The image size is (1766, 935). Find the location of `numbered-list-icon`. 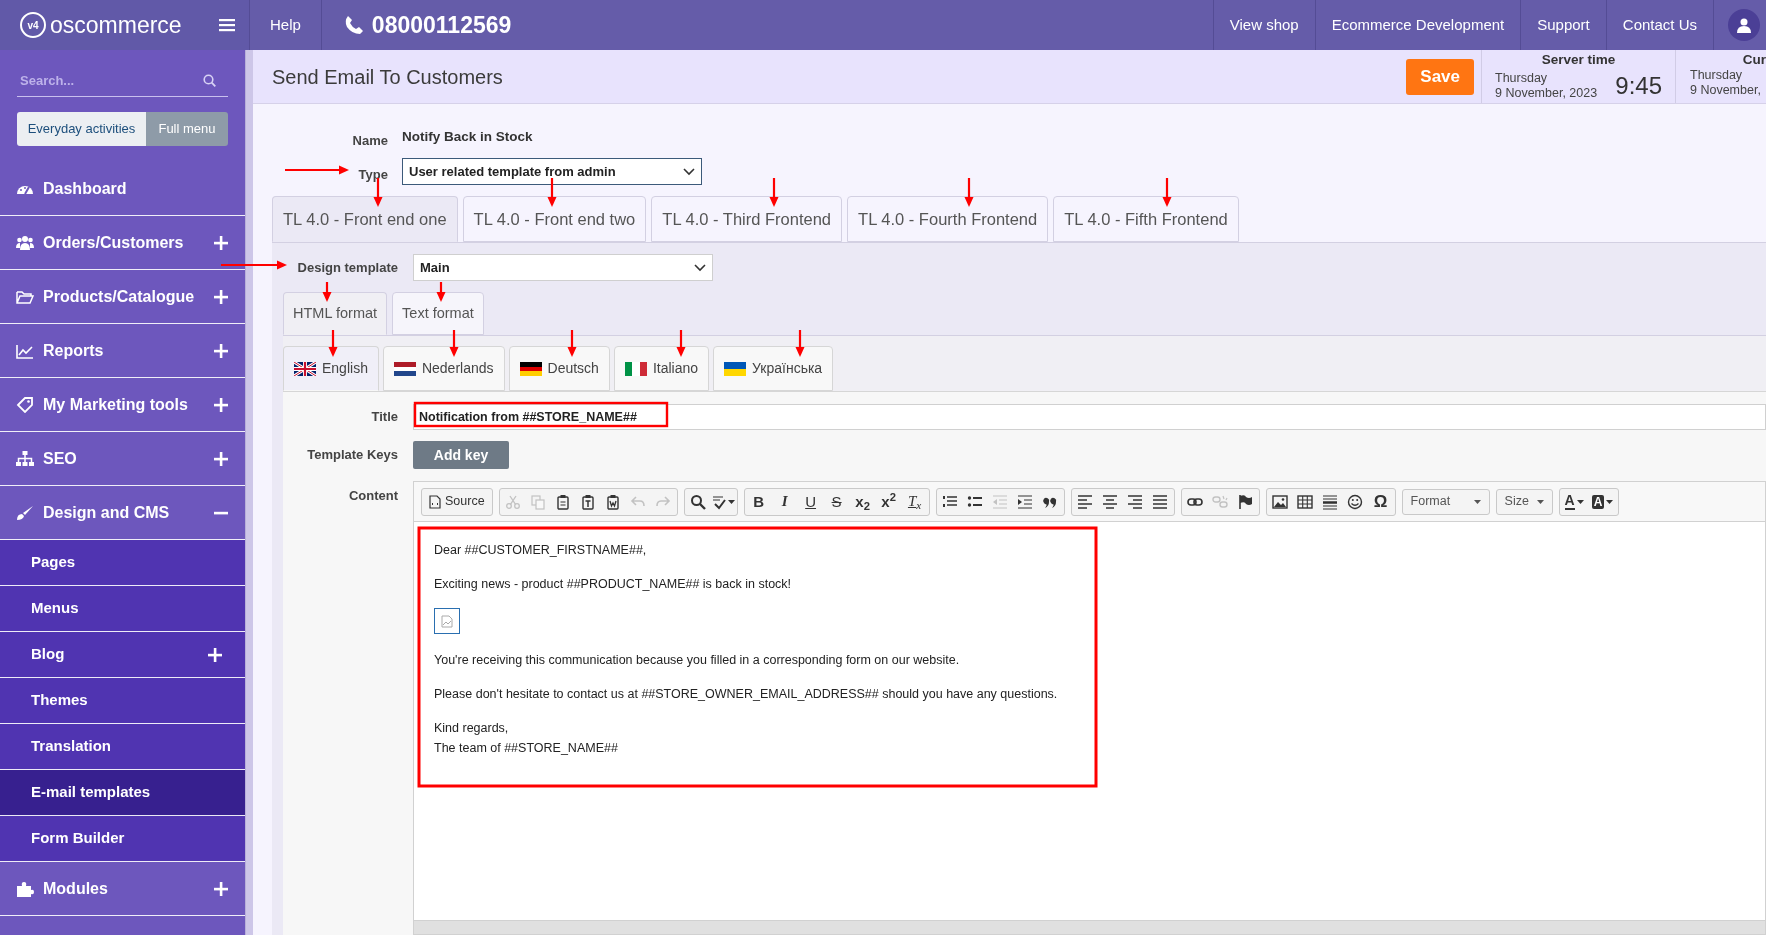

numbered-list-icon is located at coordinates (950, 501).